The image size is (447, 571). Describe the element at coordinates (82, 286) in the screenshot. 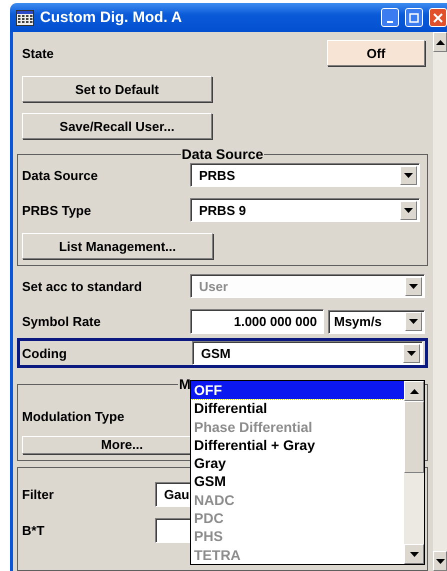

I see `field-label: Set acc to standard` at that location.